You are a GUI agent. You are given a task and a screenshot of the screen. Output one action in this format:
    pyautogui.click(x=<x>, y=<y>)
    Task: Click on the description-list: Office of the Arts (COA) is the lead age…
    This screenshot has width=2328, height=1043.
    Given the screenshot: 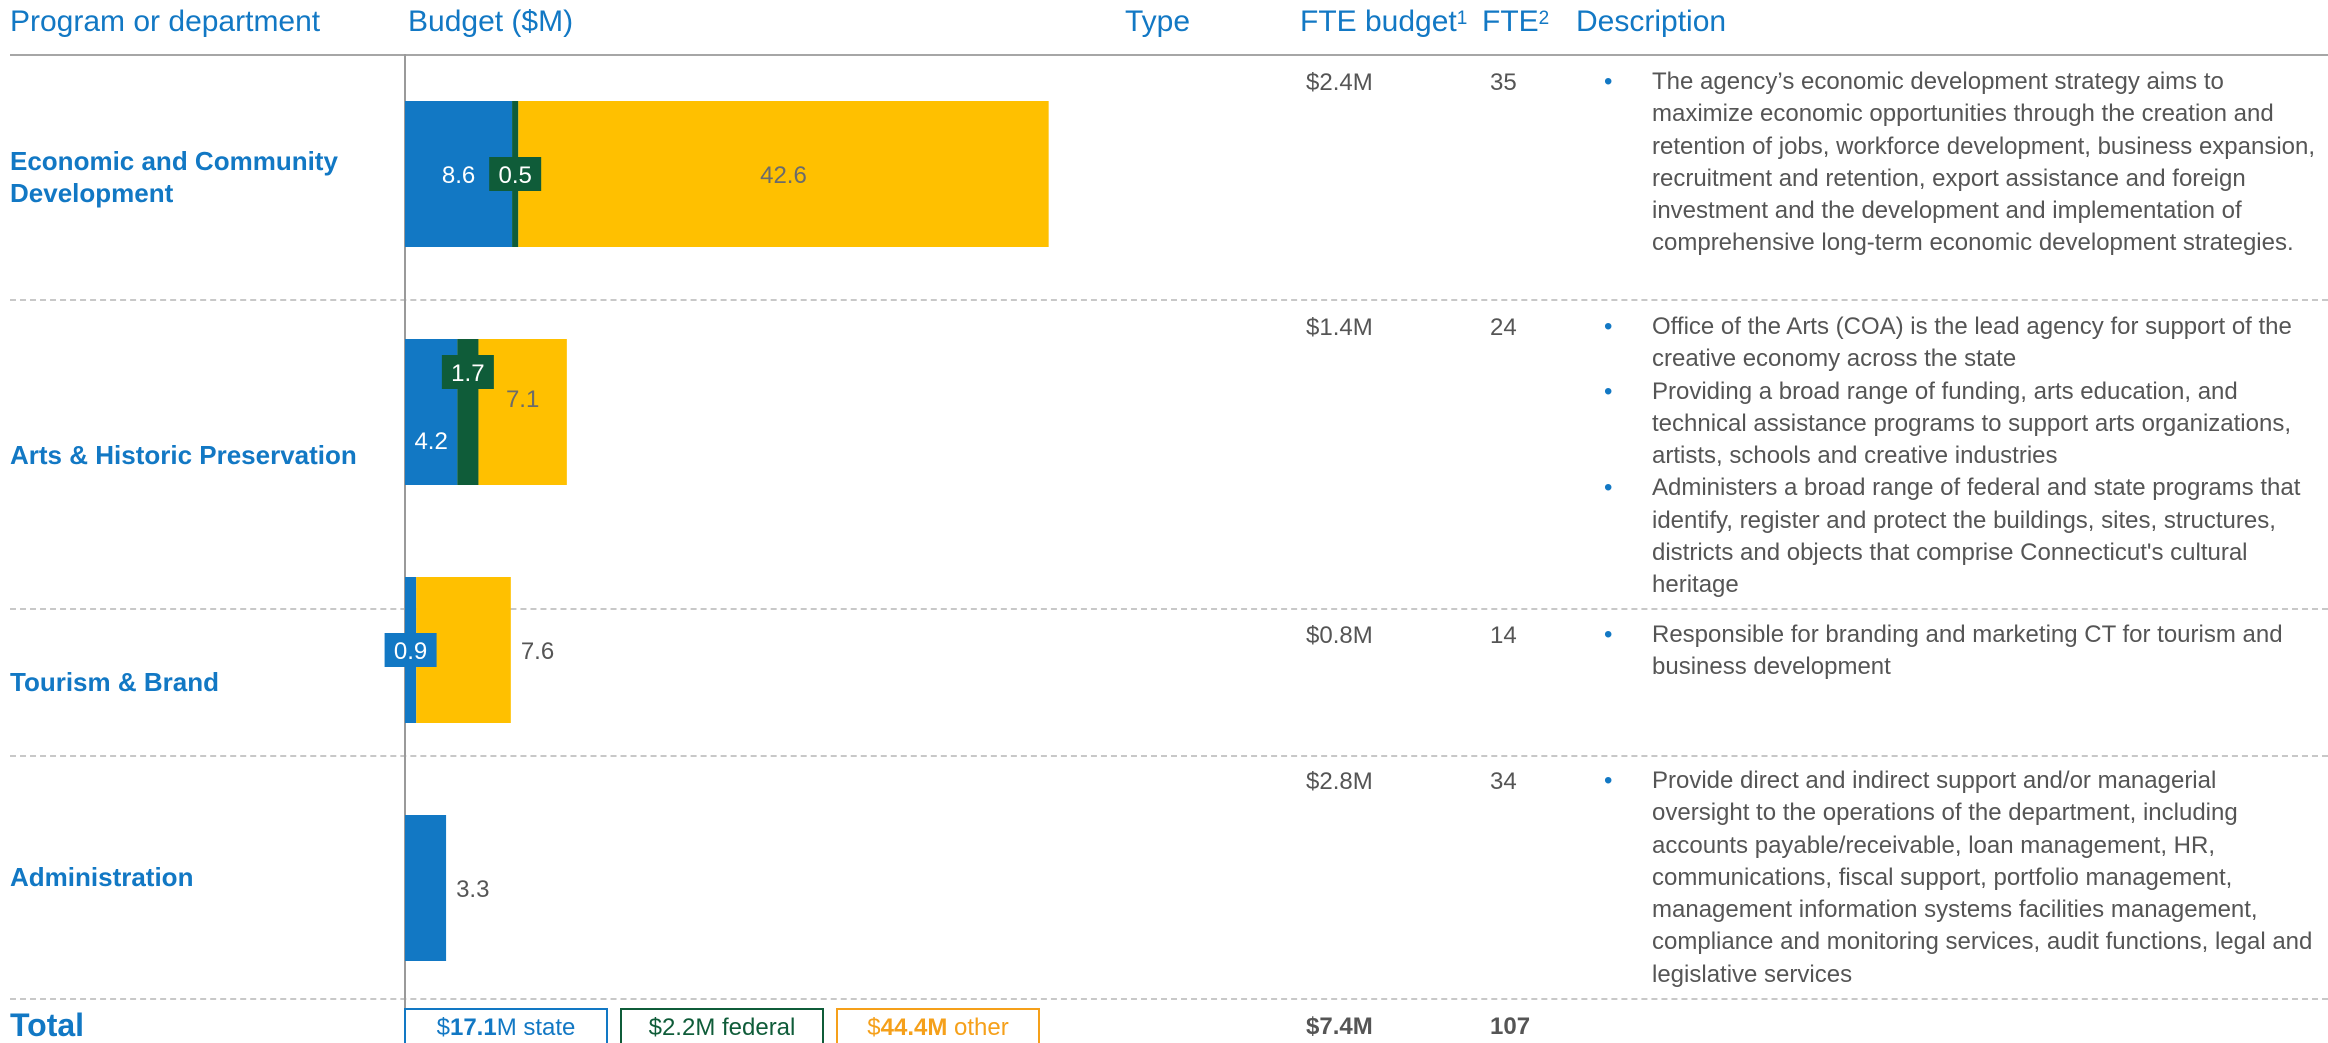 What is the action you would take?
    pyautogui.click(x=1960, y=456)
    